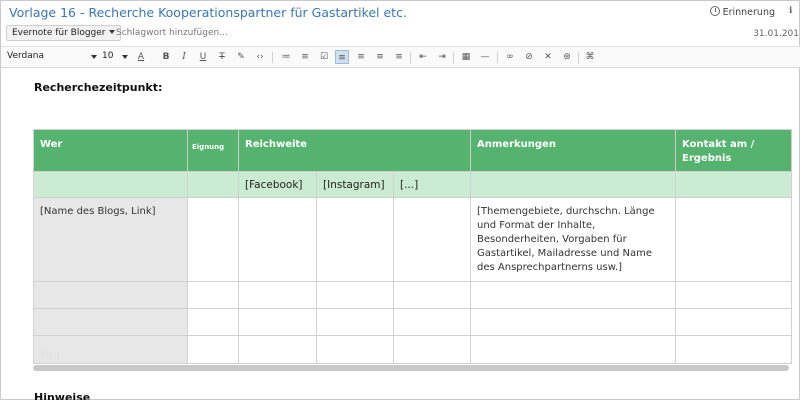 The image size is (800, 400). What do you see at coordinates (794, 11) in the screenshot?
I see `info-icon: ℹ` at bounding box center [794, 11].